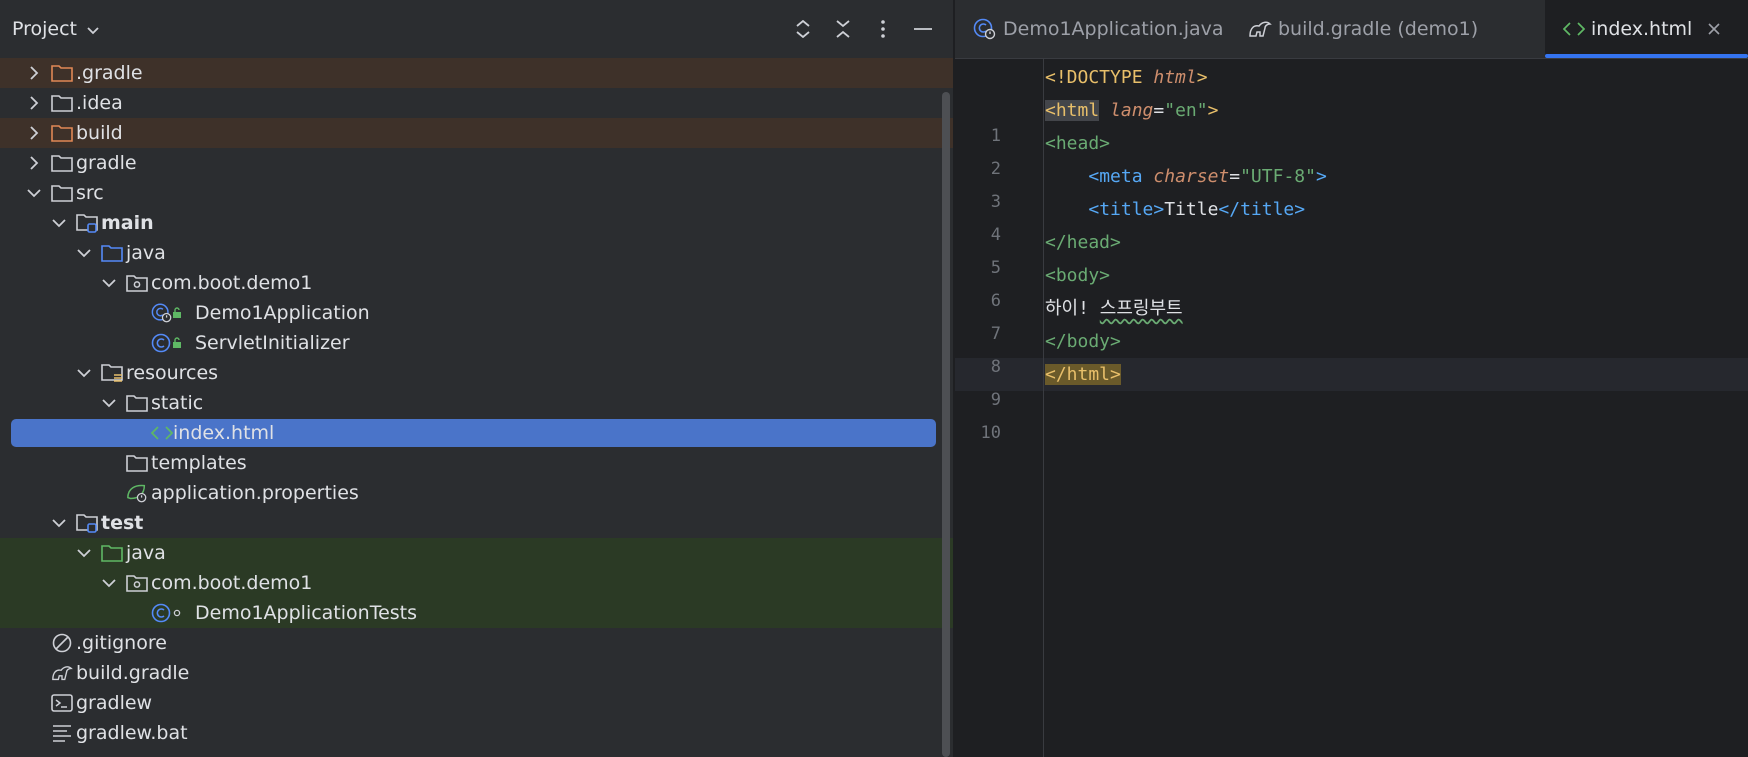 Image resolution: width=1748 pixels, height=757 pixels. I want to click on code-line: <body>, so click(1395, 275).